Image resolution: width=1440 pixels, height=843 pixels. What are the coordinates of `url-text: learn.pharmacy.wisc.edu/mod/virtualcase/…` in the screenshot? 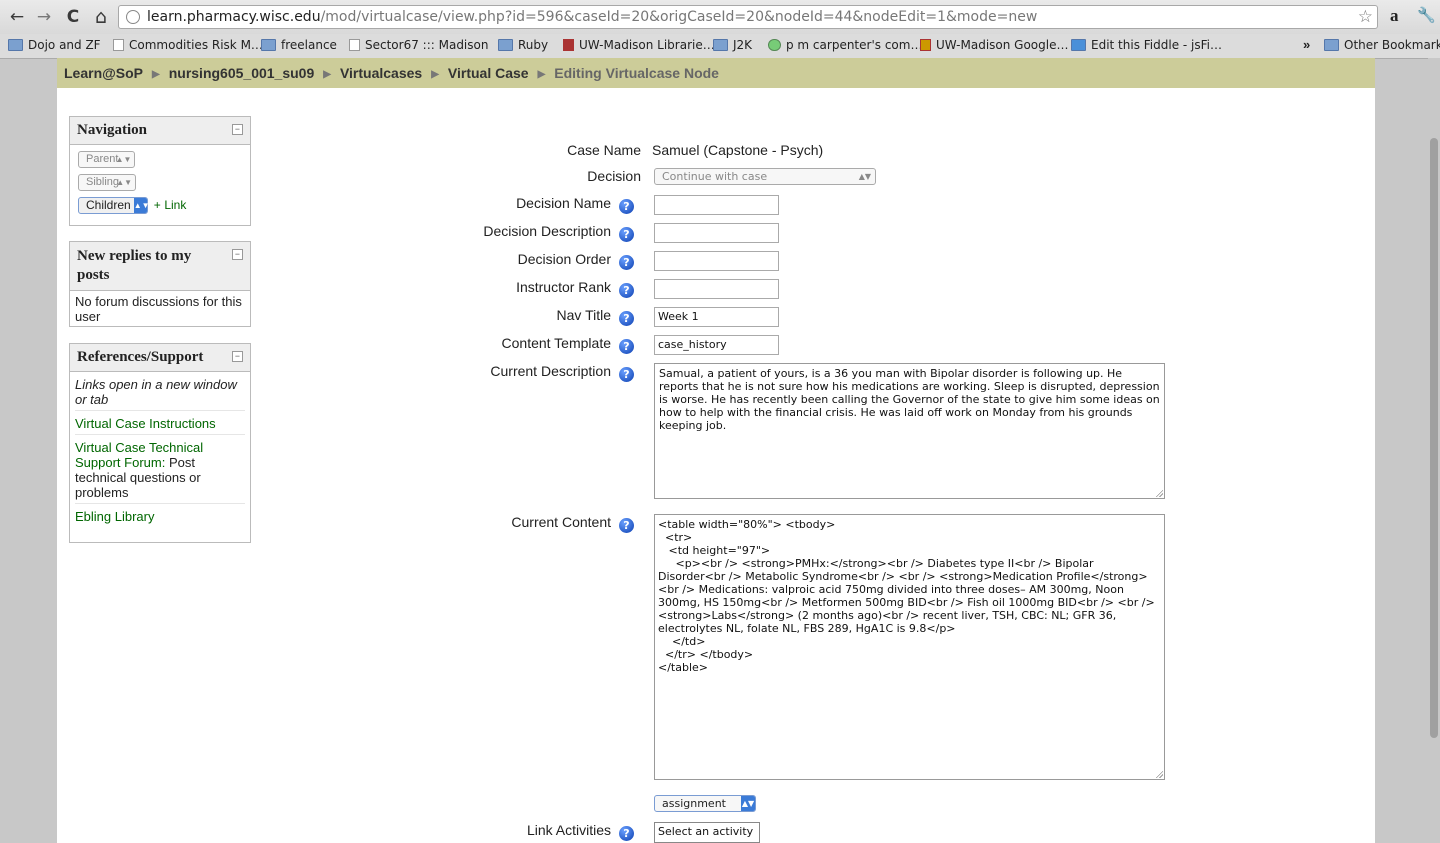 It's located at (592, 17).